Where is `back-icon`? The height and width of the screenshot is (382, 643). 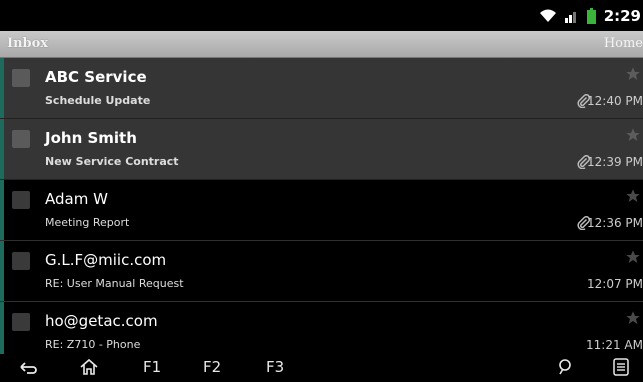 back-icon is located at coordinates (28, 367).